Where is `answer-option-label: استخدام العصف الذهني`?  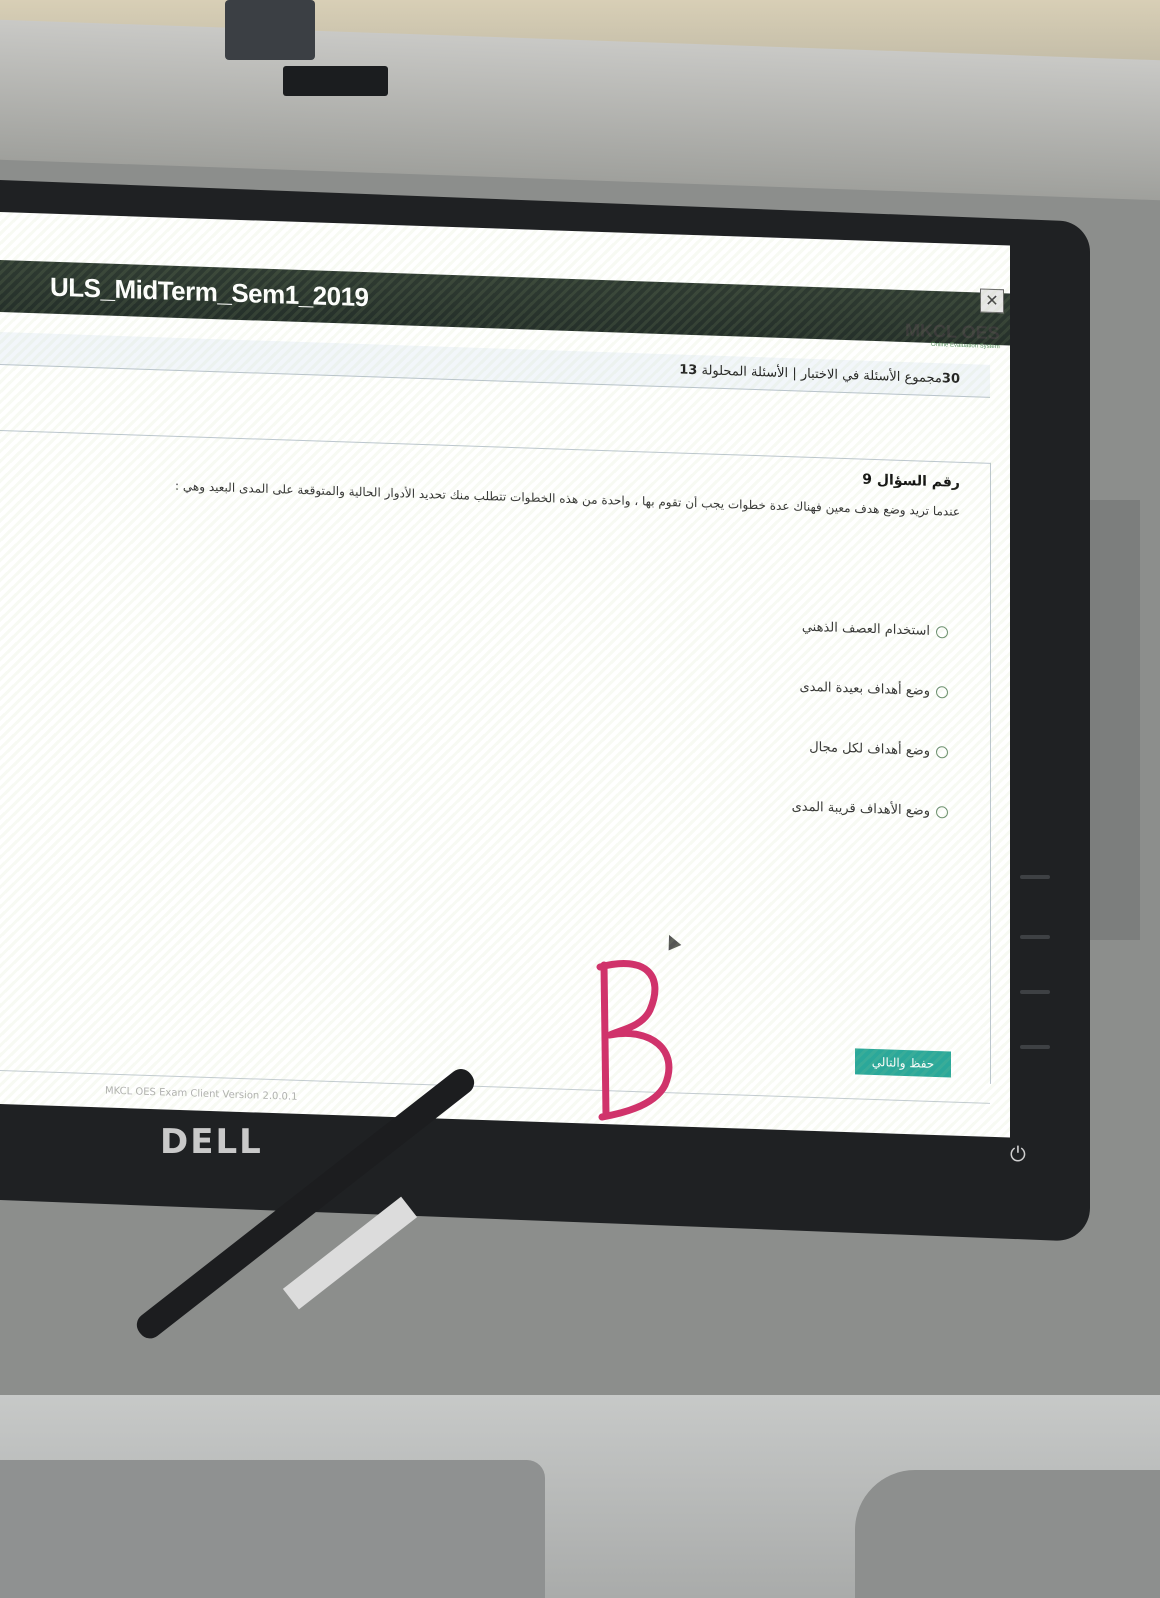
answer-option-label: استخدام العصف الذهني is located at coordinates (865, 629).